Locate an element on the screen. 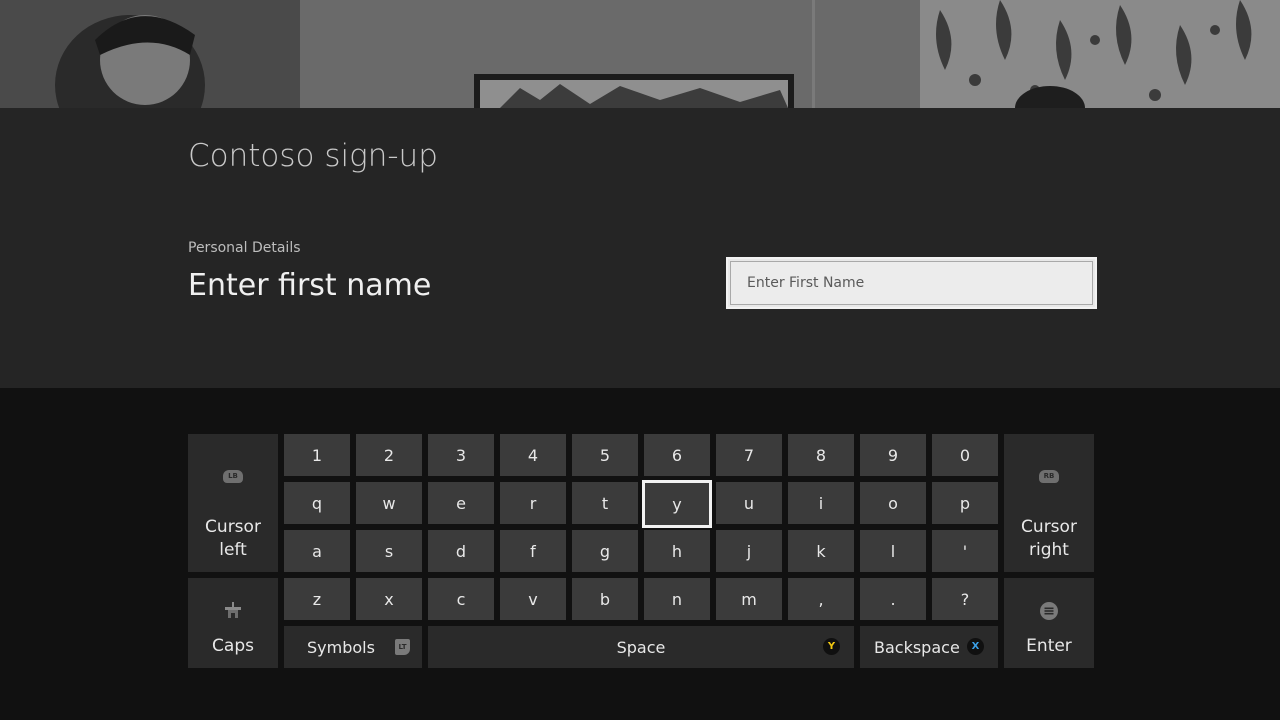  key-2-6: y is located at coordinates (677, 504).